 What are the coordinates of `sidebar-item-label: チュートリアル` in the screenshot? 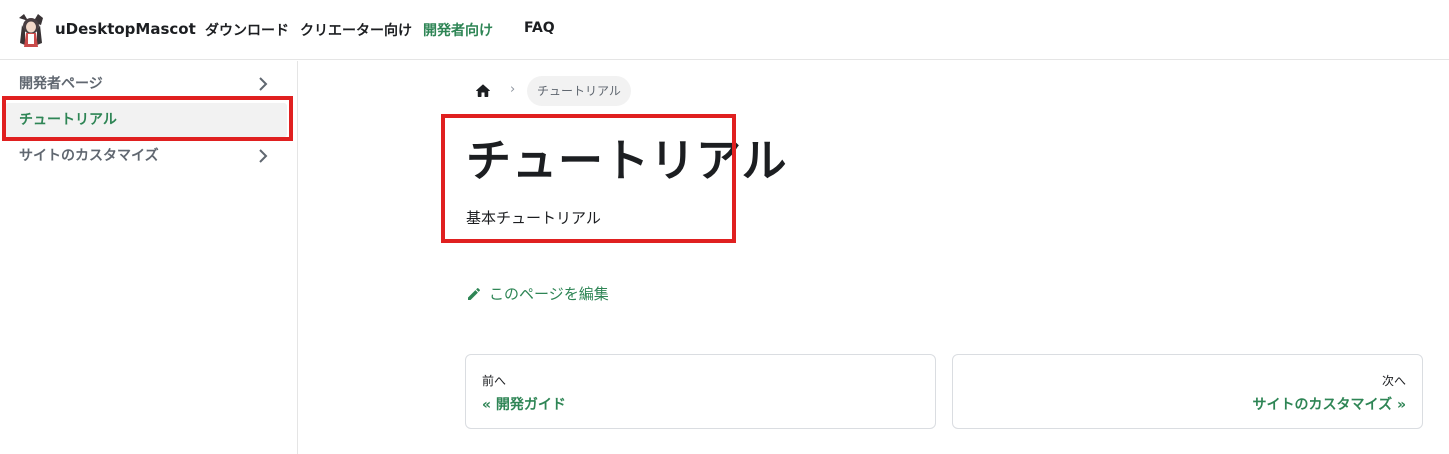 It's located at (68, 120).